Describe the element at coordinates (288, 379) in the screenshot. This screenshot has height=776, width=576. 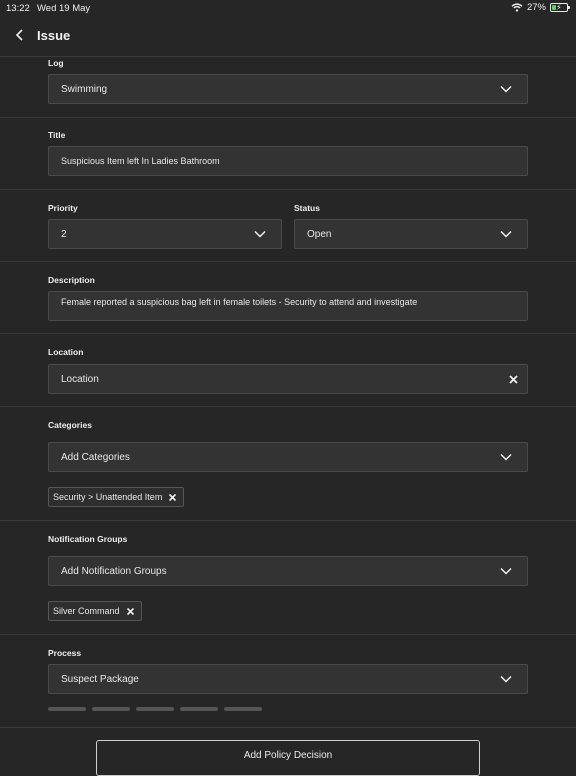
I see `location-input: Location` at that location.